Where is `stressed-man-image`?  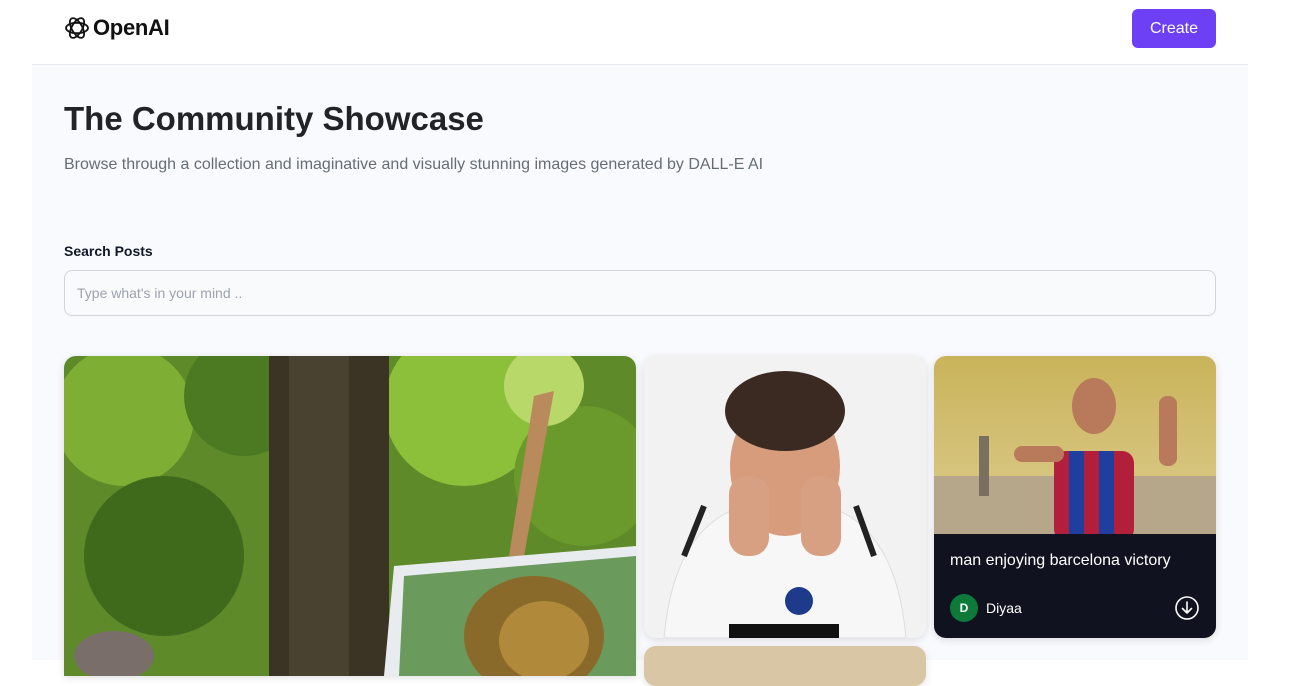
stressed-man-image is located at coordinates (785, 497).